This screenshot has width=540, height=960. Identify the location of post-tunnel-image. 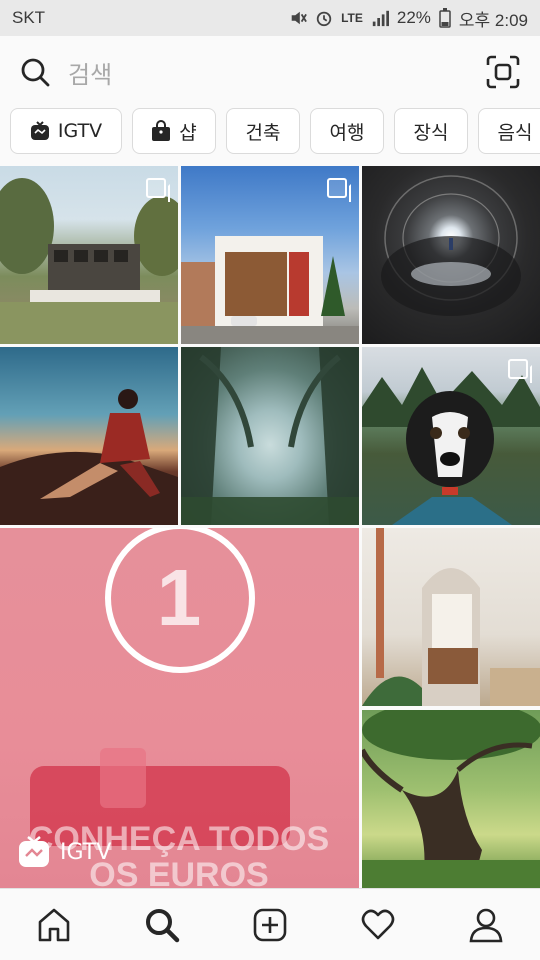
(451, 245).